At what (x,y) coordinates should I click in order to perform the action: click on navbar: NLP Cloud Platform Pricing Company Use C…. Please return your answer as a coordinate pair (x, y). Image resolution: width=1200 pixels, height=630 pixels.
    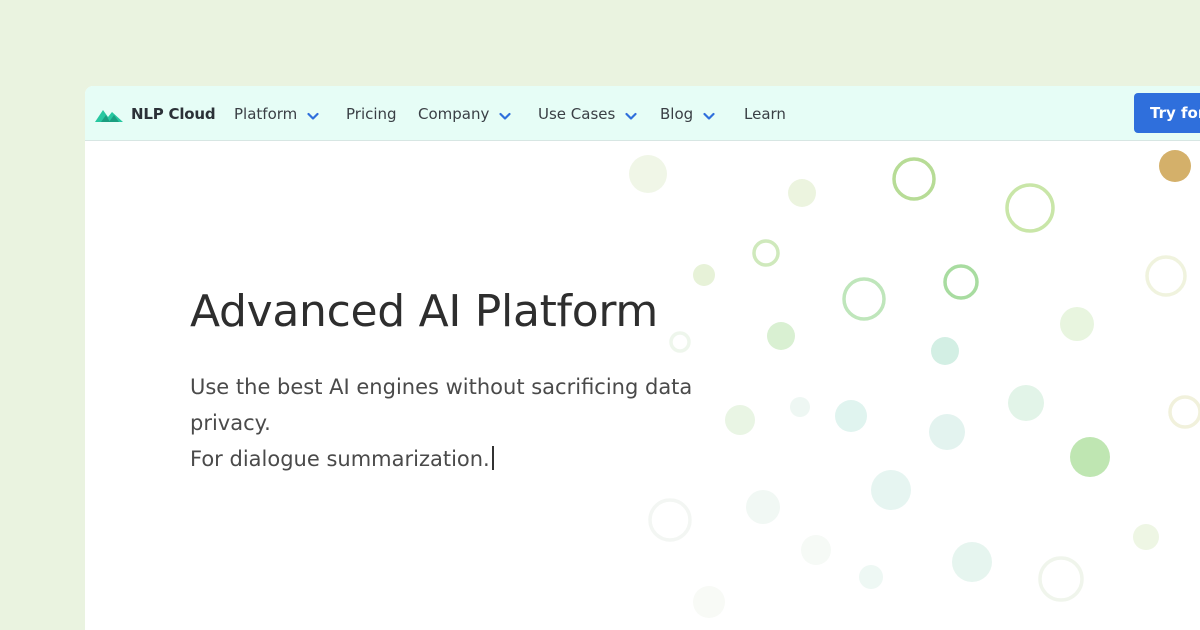
    Looking at the image, I should click on (642, 113).